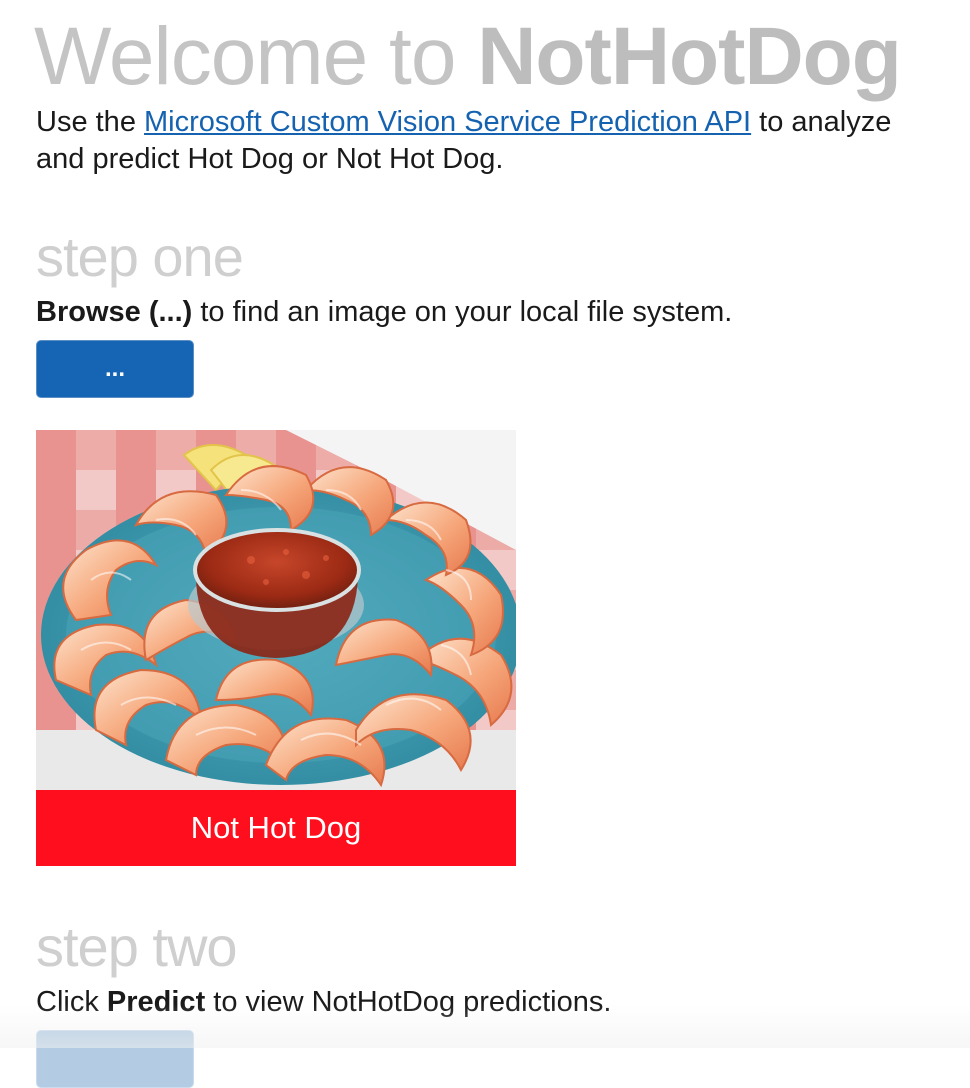 The height and width of the screenshot is (1088, 970). I want to click on step-two-instruction-prefix: Click, so click(67, 1002).